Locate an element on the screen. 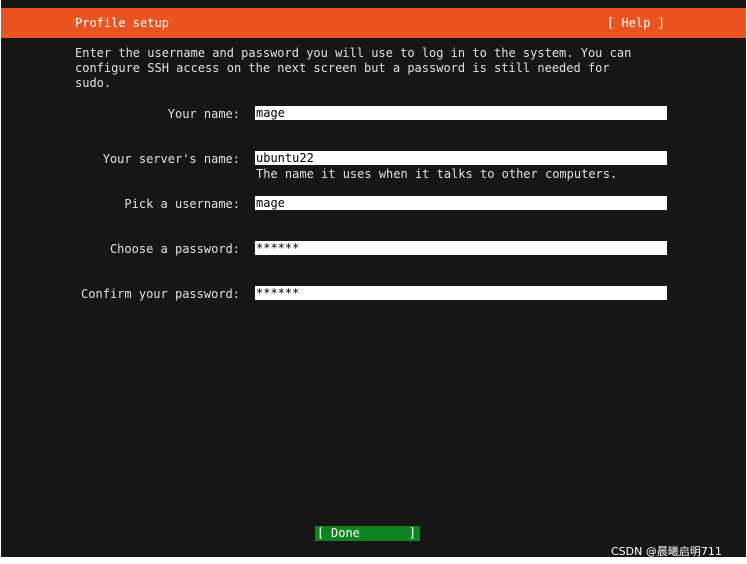 This screenshot has width=747, height=564. done-bracket-right: ] is located at coordinates (412, 533).